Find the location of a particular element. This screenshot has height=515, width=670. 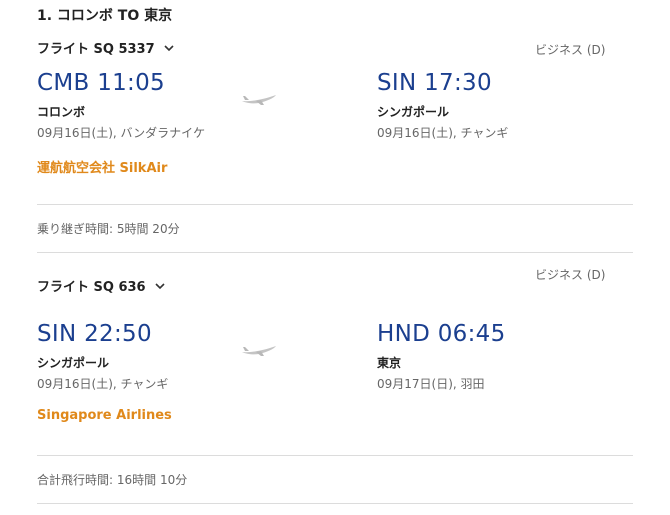

flight-details-toggle-1: フライト SQ 5337 is located at coordinates (106, 47).